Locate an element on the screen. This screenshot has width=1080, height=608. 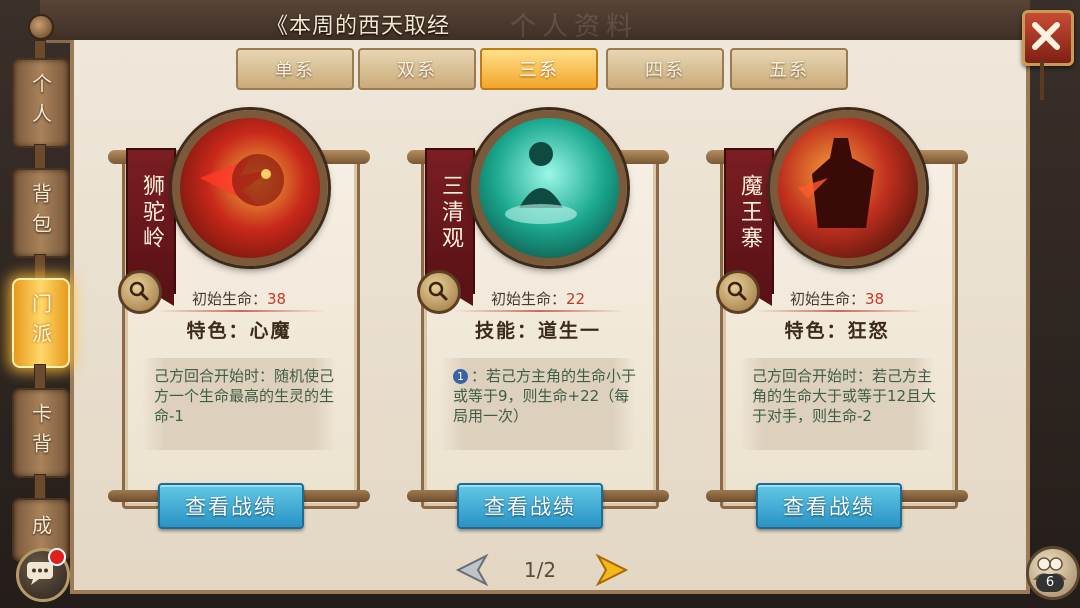
sect-feature: 特色：狂怒 is located at coordinates (837, 331).